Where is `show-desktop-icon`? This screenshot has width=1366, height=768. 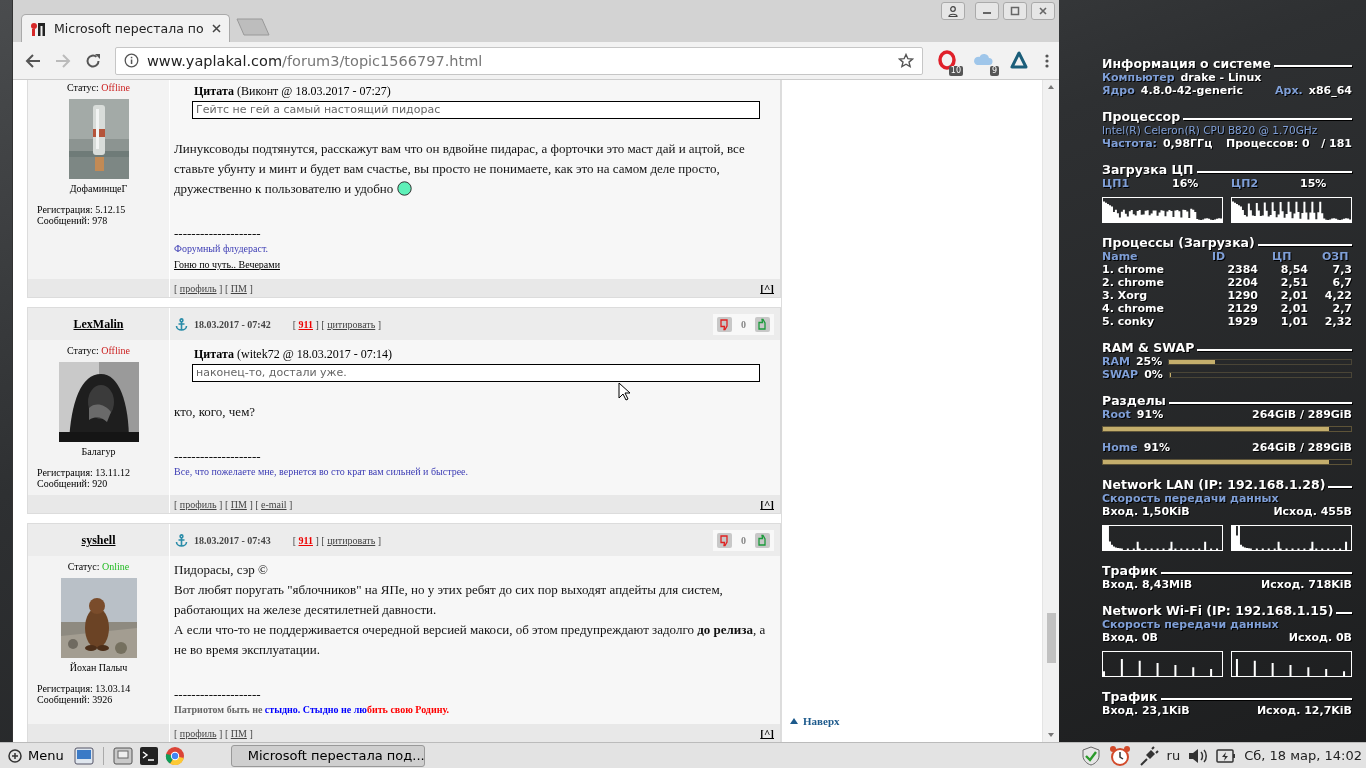
show-desktop-icon is located at coordinates (83, 755).